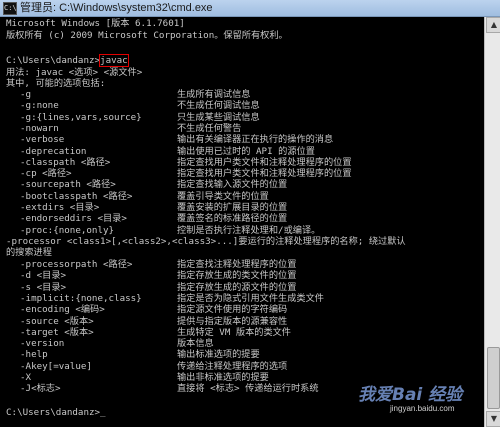  I want to click on final-prompt-line: C:\Users\dandanz>_, so click(56, 412).